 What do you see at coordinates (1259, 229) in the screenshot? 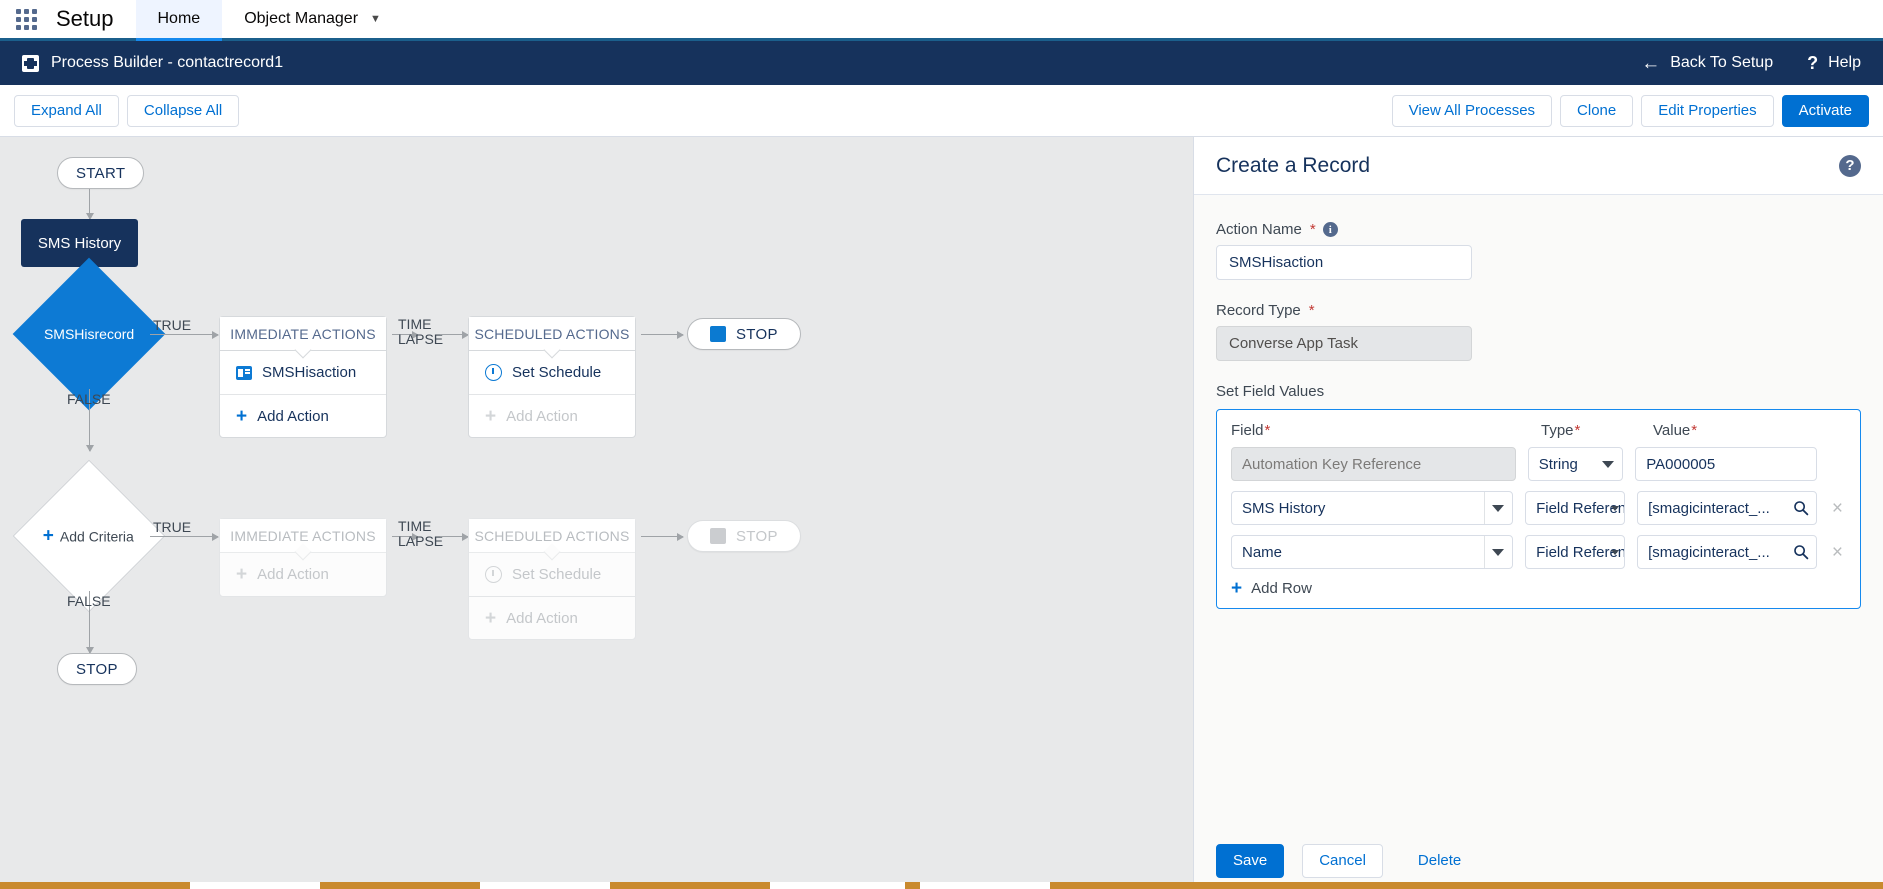
I see `action-name-label: Action Name` at bounding box center [1259, 229].